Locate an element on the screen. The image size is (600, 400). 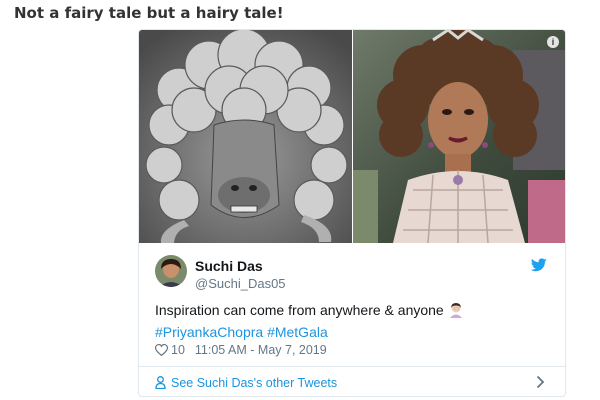
see-other-tweets-label: See Suchi Das's other Tweets is located at coordinates (254, 383).